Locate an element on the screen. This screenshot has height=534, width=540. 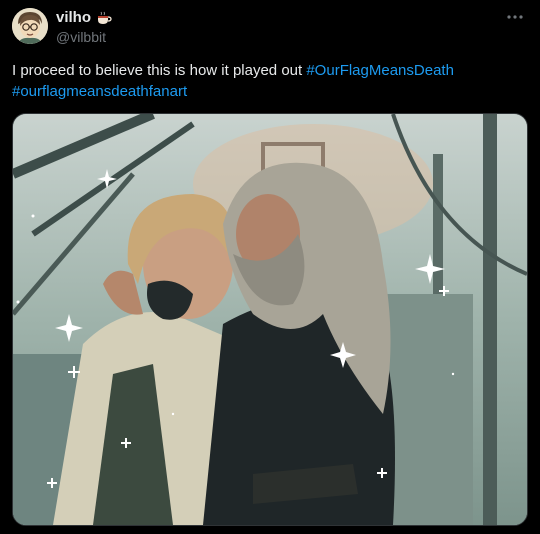
hashtag-ourflagmeansdeath: #OurFlagMeansDeath is located at coordinates (380, 70).